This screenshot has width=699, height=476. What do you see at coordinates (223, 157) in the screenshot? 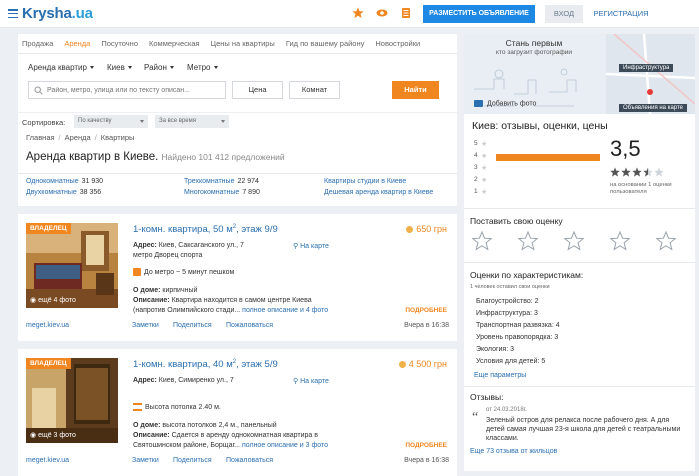
I see `results-count: Найдено 101 412 предложений` at bounding box center [223, 157].